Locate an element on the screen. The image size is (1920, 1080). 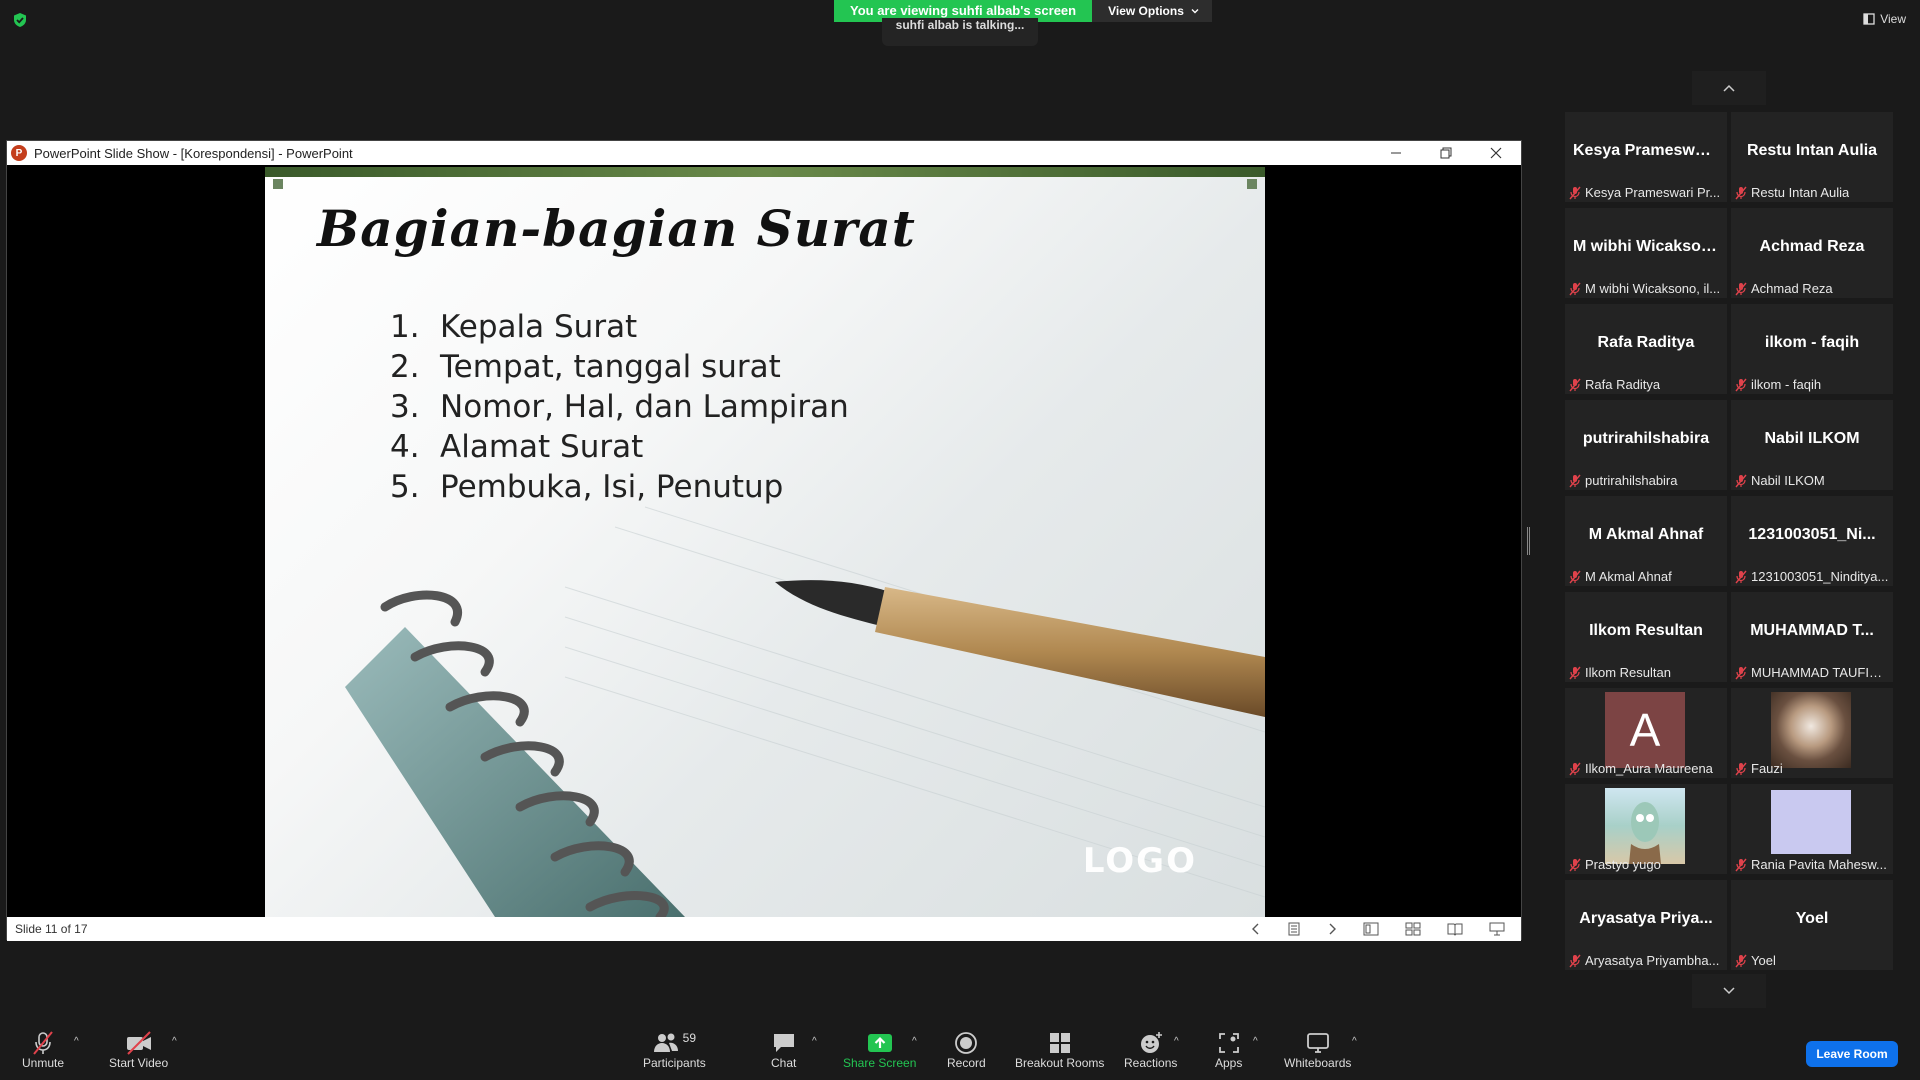
share-screen-label: Share Screen is located at coordinates (880, 1063).